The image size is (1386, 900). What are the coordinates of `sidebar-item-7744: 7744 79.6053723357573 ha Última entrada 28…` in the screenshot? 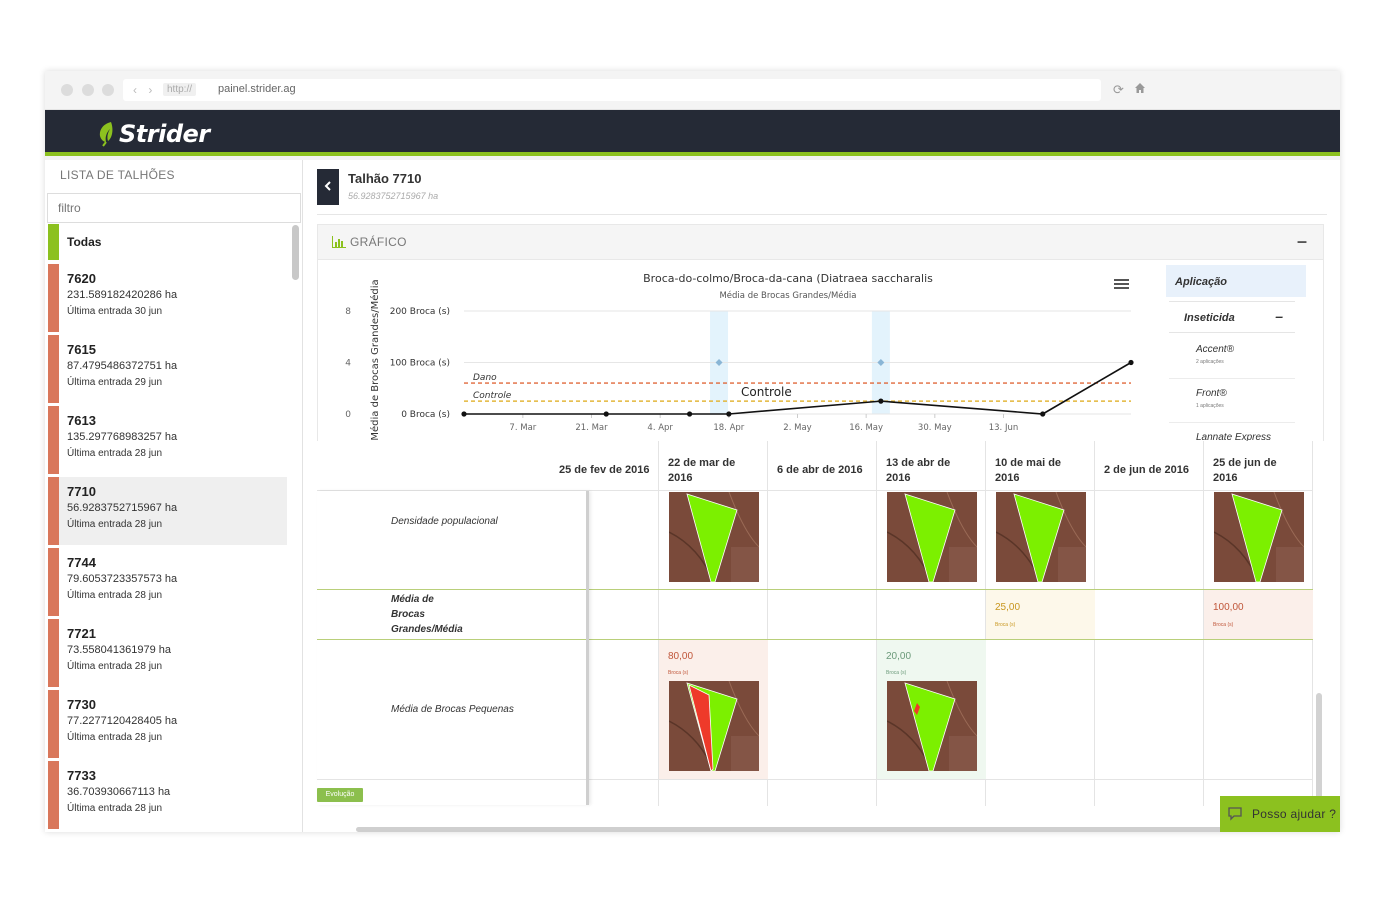 It's located at (167, 582).